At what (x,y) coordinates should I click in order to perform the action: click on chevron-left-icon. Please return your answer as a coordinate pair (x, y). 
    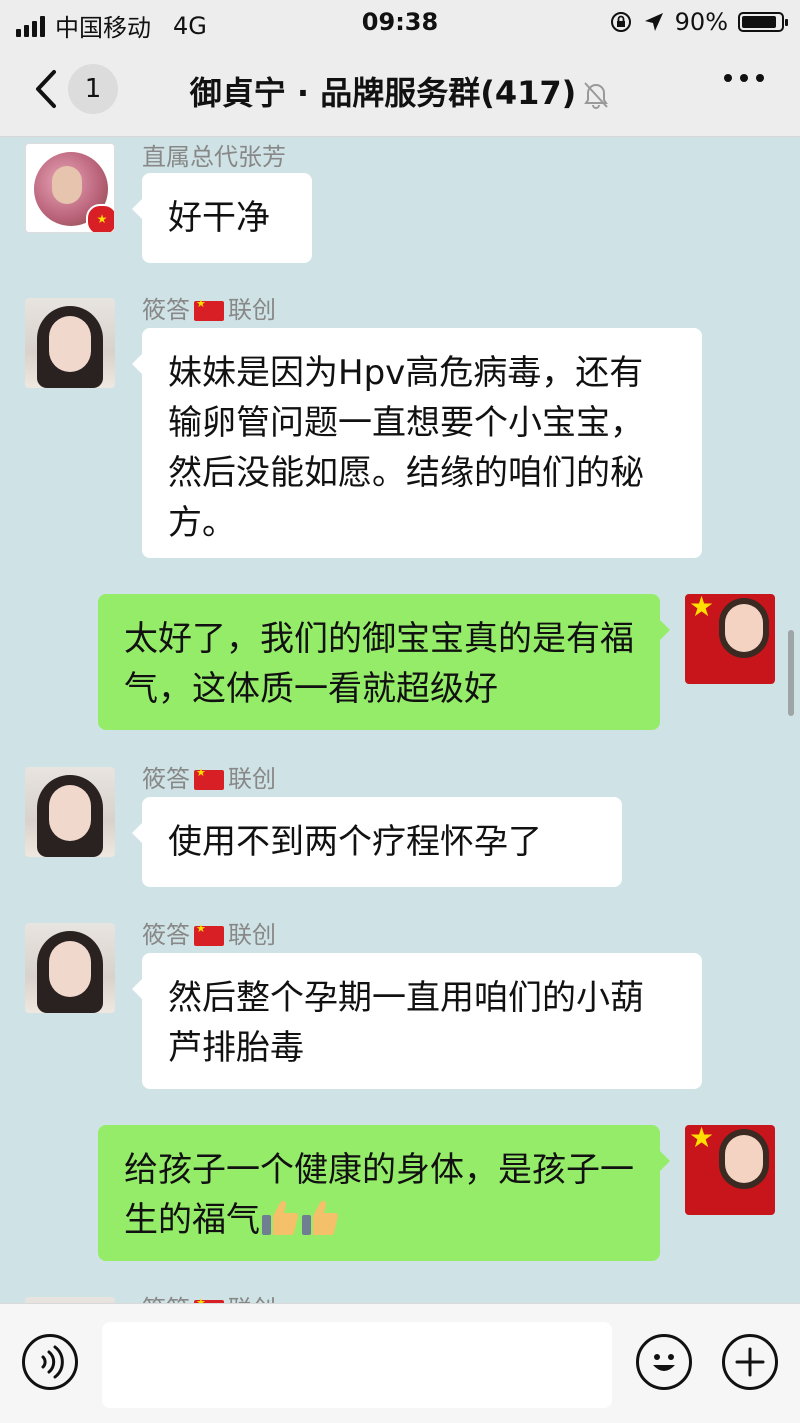
    Looking at the image, I should click on (48, 89).